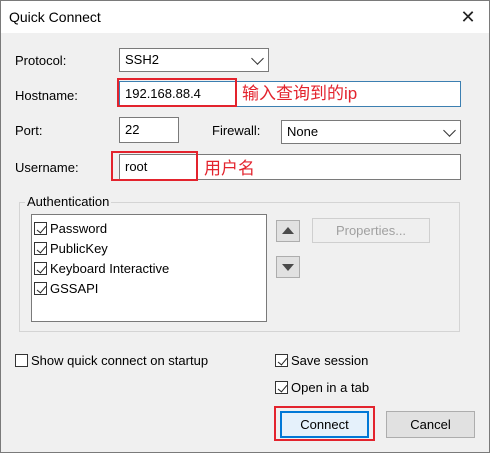 The width and height of the screenshot is (490, 453). I want to click on username-label: Username:, so click(47, 167).